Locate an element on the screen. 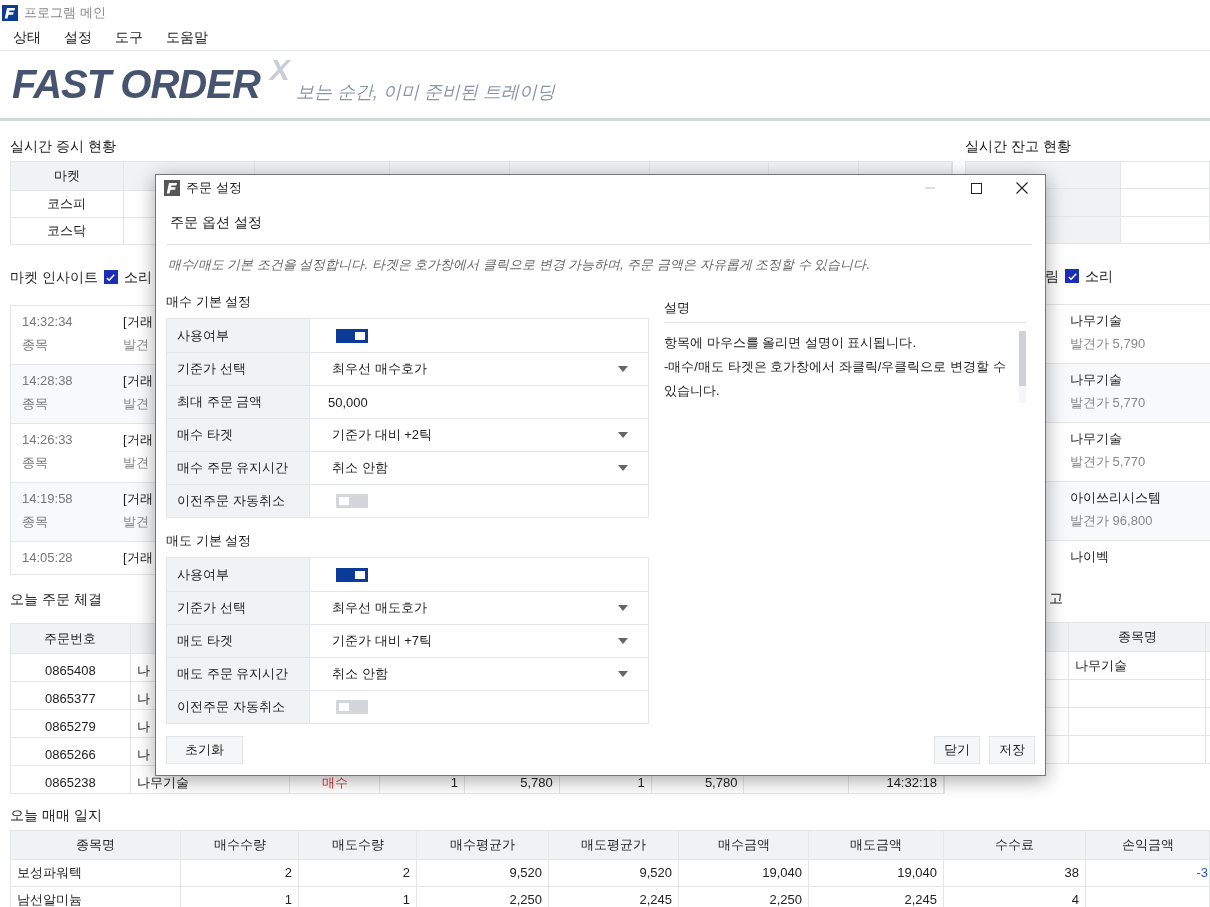  time-text: 14:05:28 is located at coordinates (48, 558).